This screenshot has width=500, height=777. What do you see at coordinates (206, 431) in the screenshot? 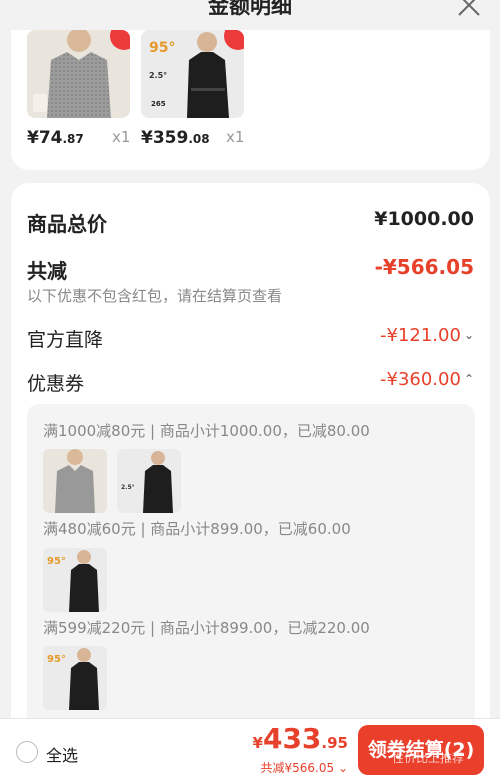
I see `coupon-detail-1: 满1000减80元 | 商品小计1000.00，已减80.00` at bounding box center [206, 431].